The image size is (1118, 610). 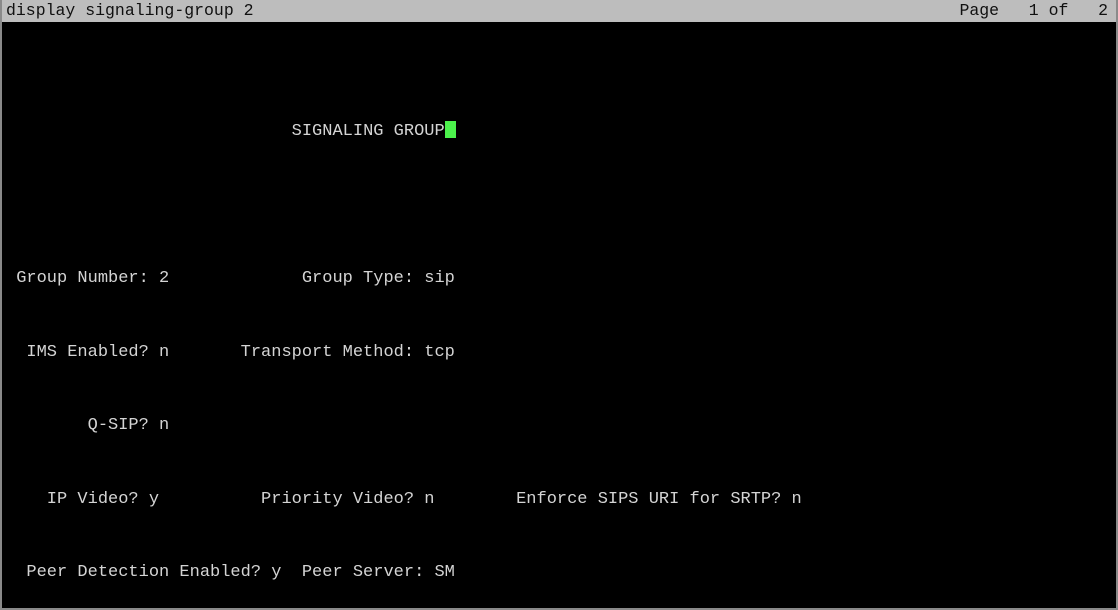 What do you see at coordinates (559, 118) in the screenshot?
I see `screen-title-row: SIGNALING GROUP` at bounding box center [559, 118].